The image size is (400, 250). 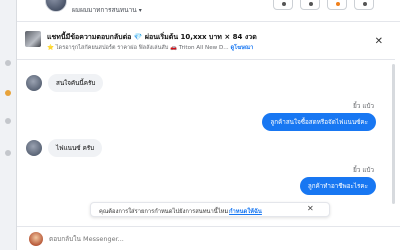 What do you see at coordinates (56, 6) in the screenshot?
I see `contact-avatar` at bounding box center [56, 6].